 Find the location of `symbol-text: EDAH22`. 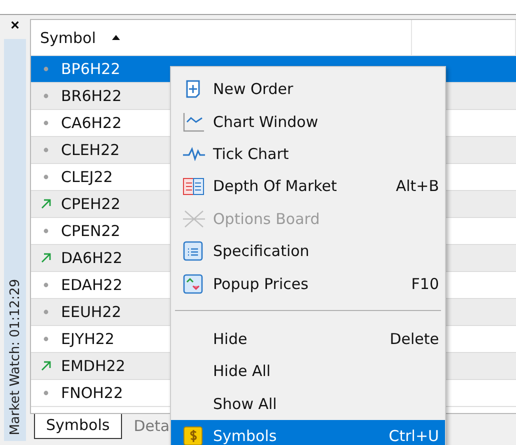

symbol-text: EDAH22 is located at coordinates (91, 285).